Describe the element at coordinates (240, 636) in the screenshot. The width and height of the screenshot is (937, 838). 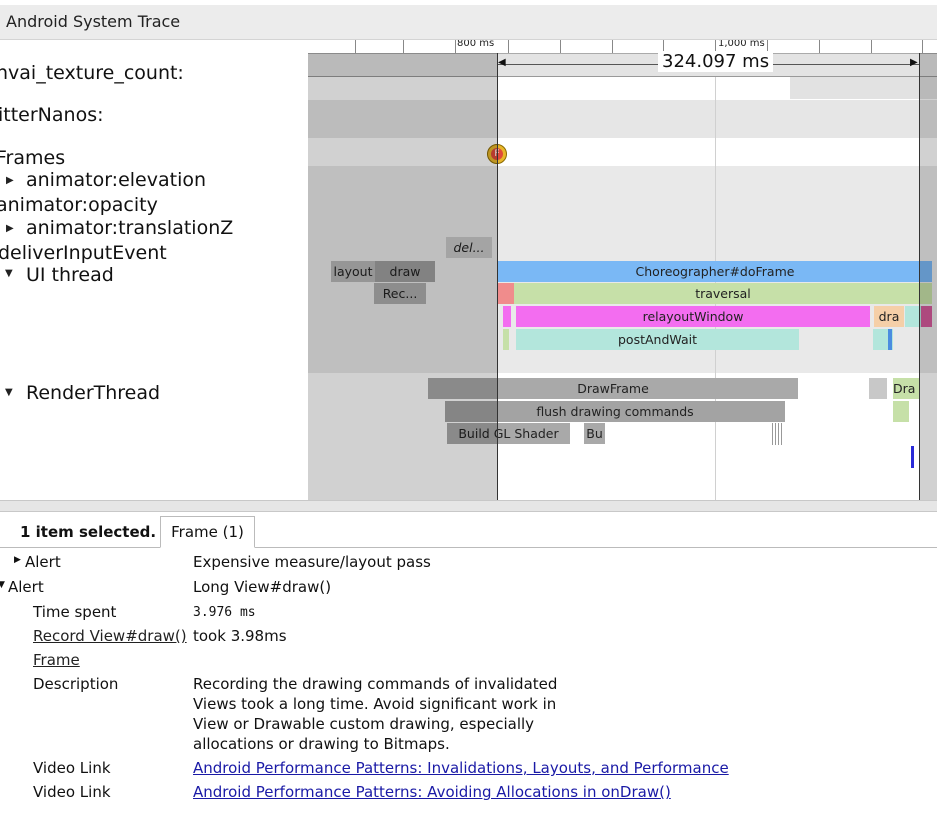
I see `detail-value: took 3.98ms` at that location.